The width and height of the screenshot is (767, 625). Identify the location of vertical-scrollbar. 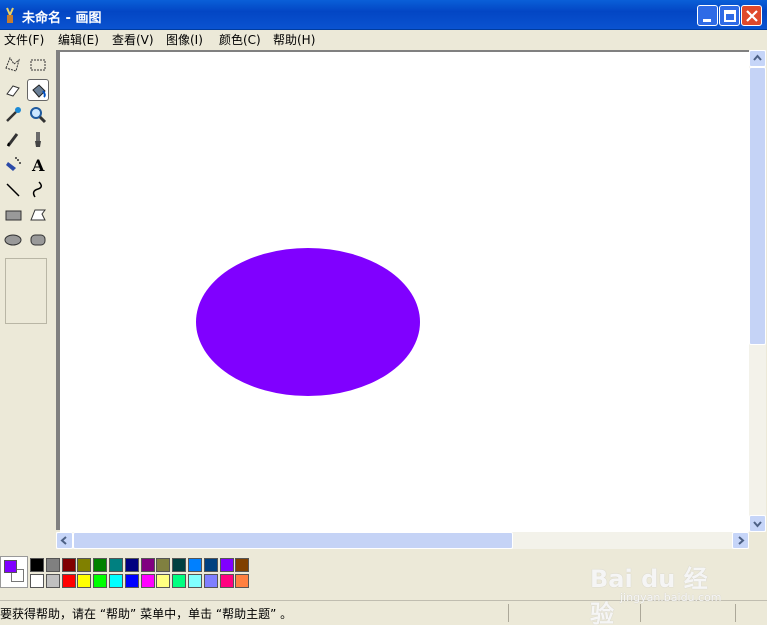
(757, 291).